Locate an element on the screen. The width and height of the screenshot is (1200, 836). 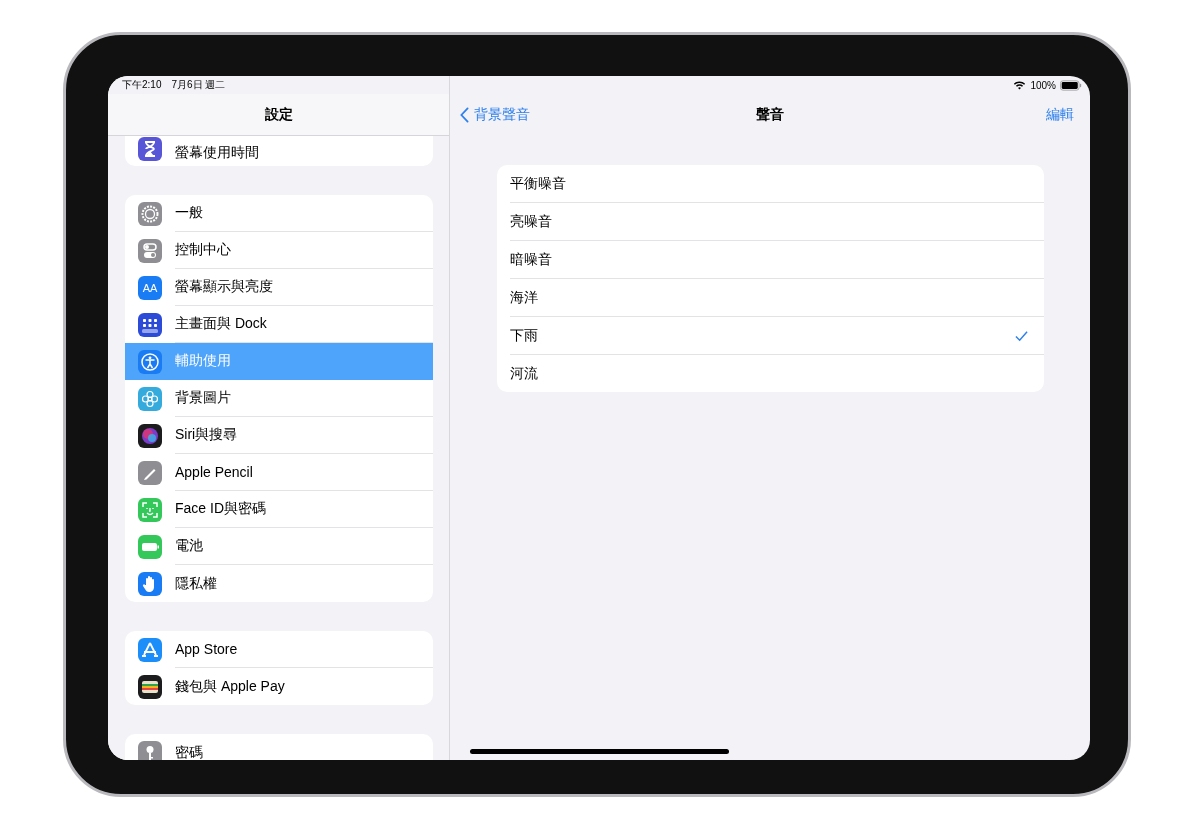
settings-item: 錢包與 Apple Pay is located at coordinates (279, 686).